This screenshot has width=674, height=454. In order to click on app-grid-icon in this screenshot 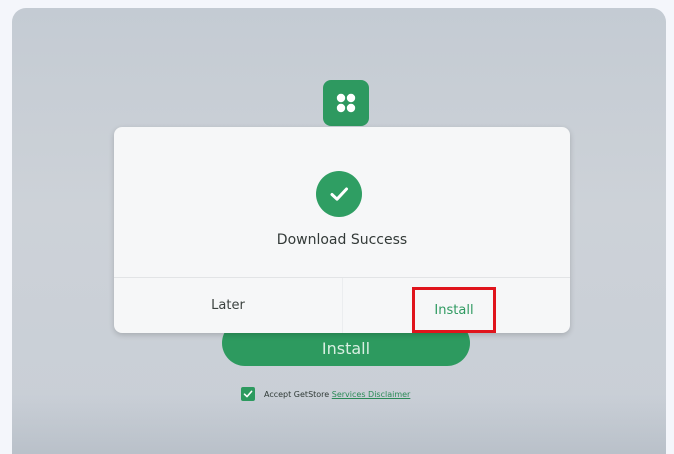, I will do `click(346, 103)`.